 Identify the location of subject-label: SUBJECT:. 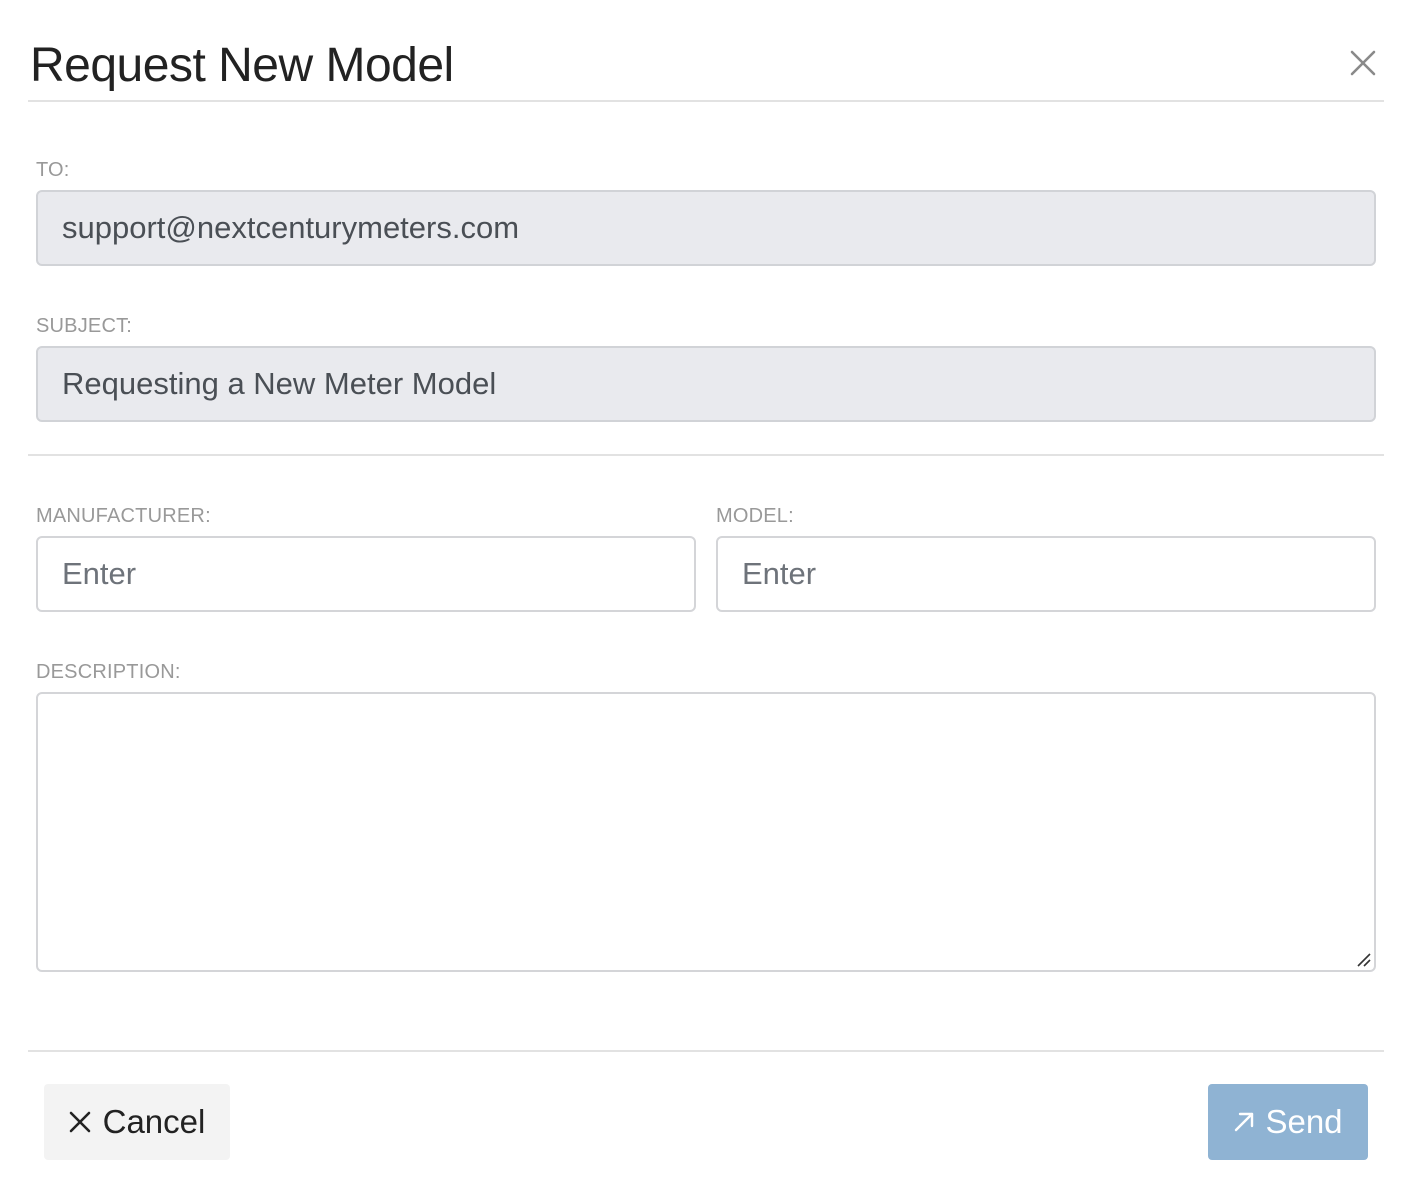
(84, 326).